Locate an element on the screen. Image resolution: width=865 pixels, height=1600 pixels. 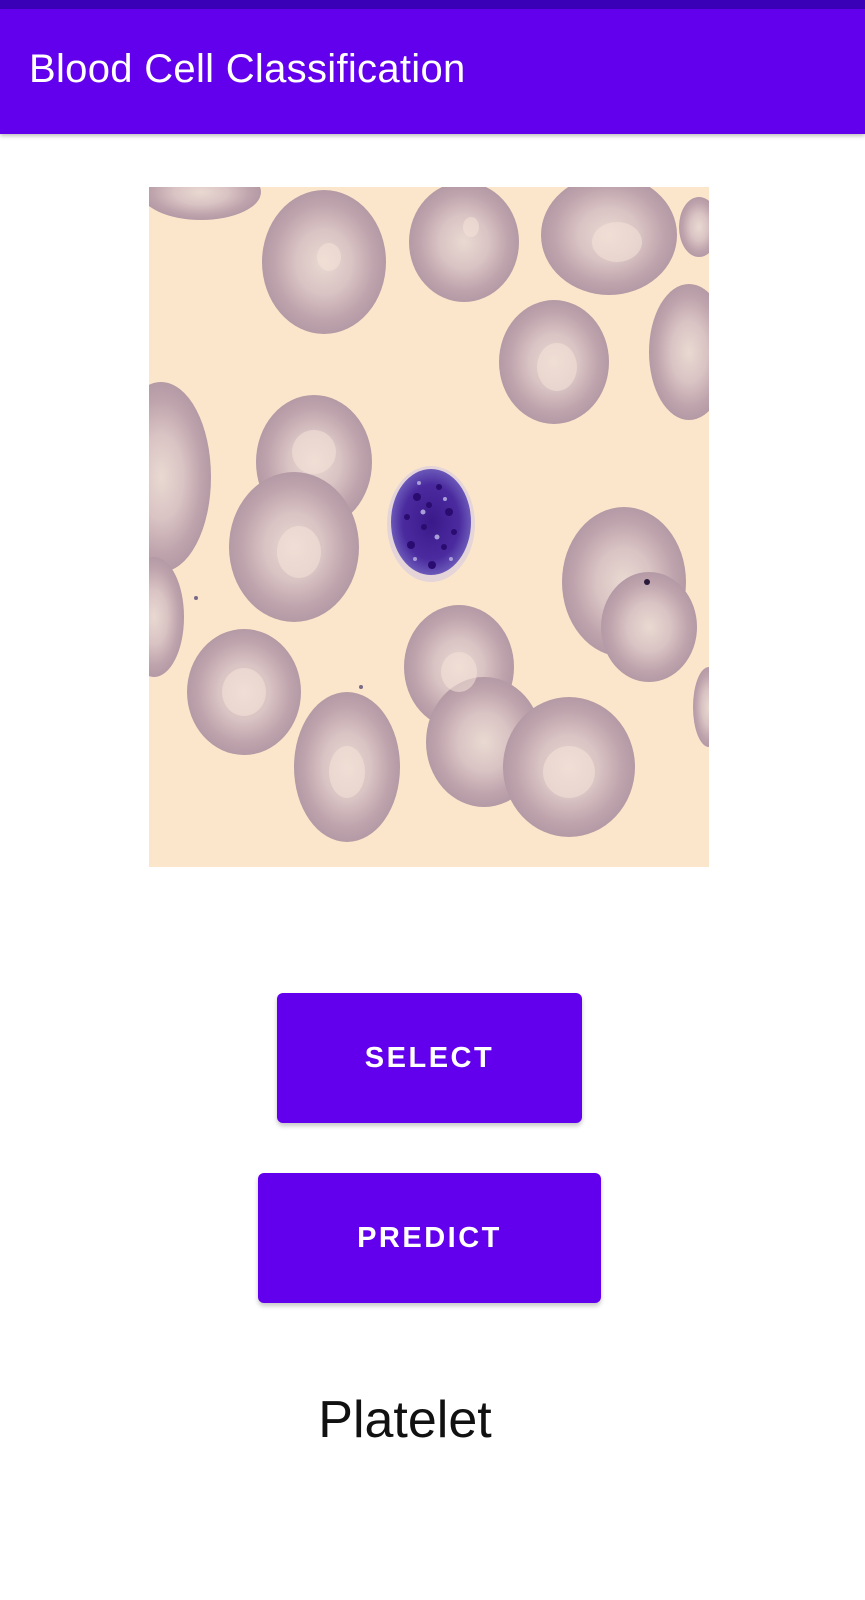
select-button: SELECT is located at coordinates (429, 1058).